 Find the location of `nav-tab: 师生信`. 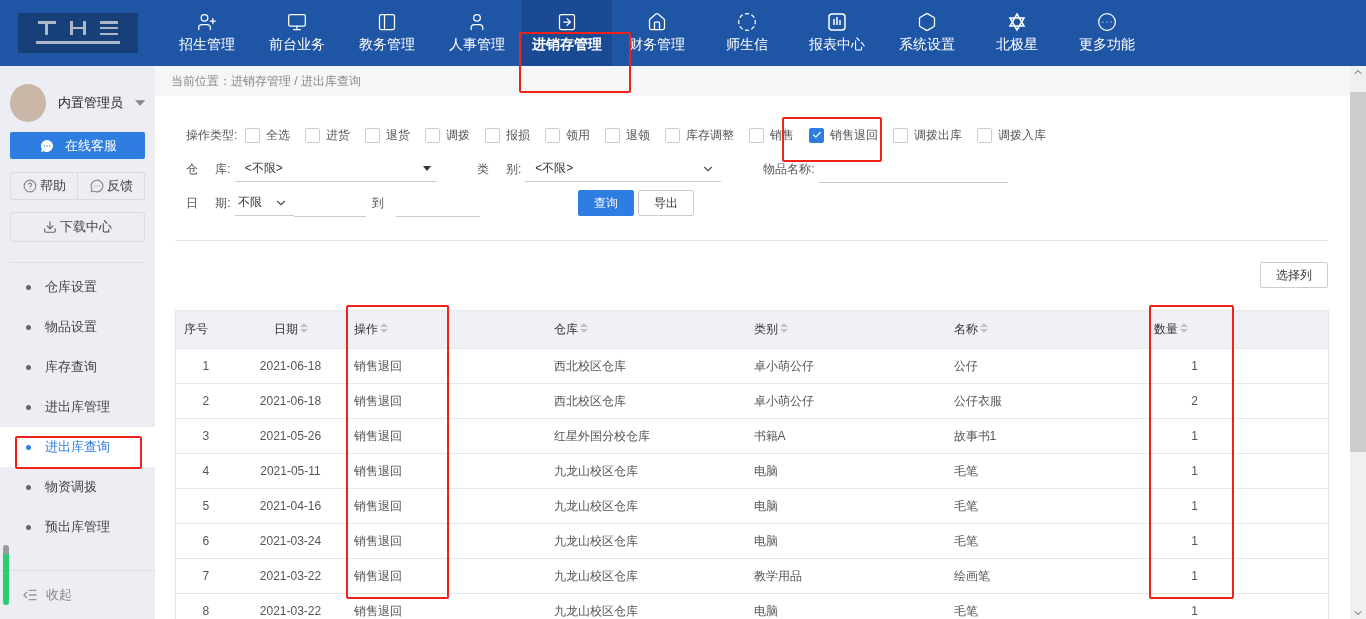

nav-tab: 师生信 is located at coordinates (747, 33).